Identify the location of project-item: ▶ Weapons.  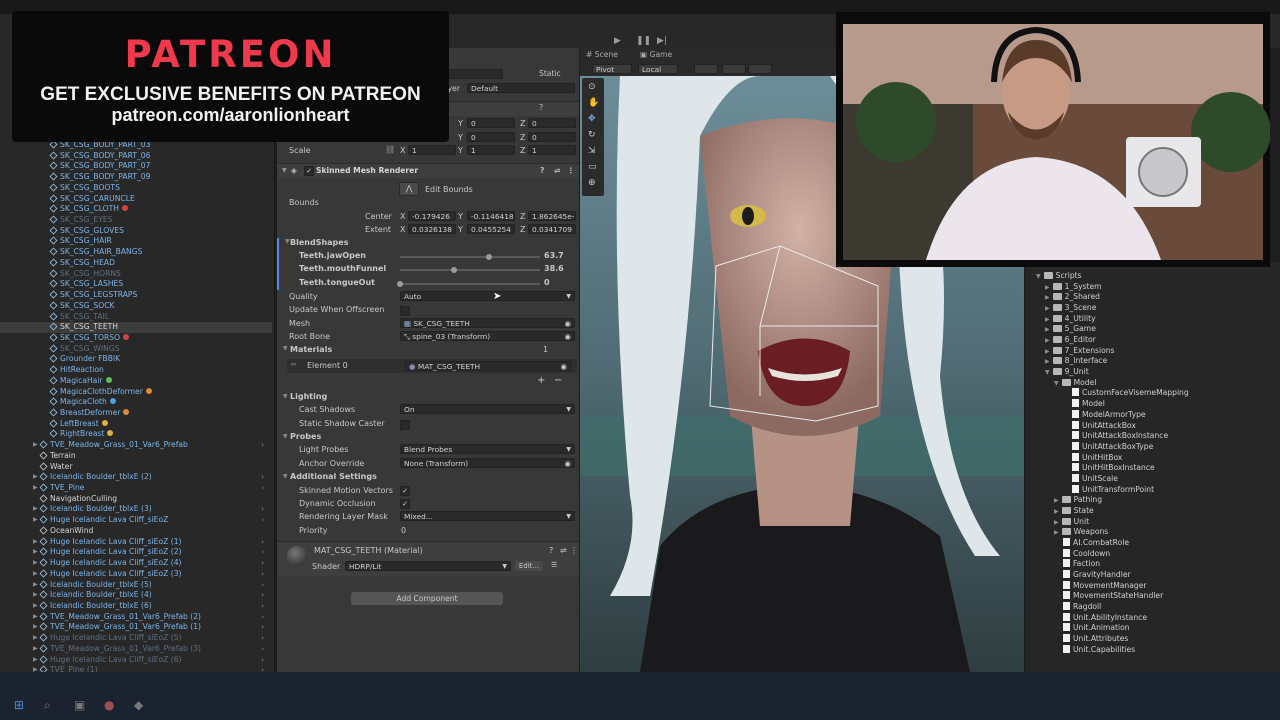
(1081, 532).